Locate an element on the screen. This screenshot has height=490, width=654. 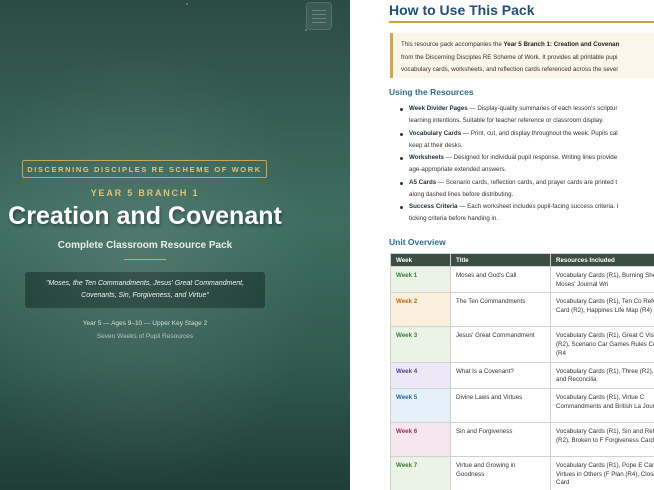
weeks-line: Seven Weeks of Pupil Resources is located at coordinates (145, 336).